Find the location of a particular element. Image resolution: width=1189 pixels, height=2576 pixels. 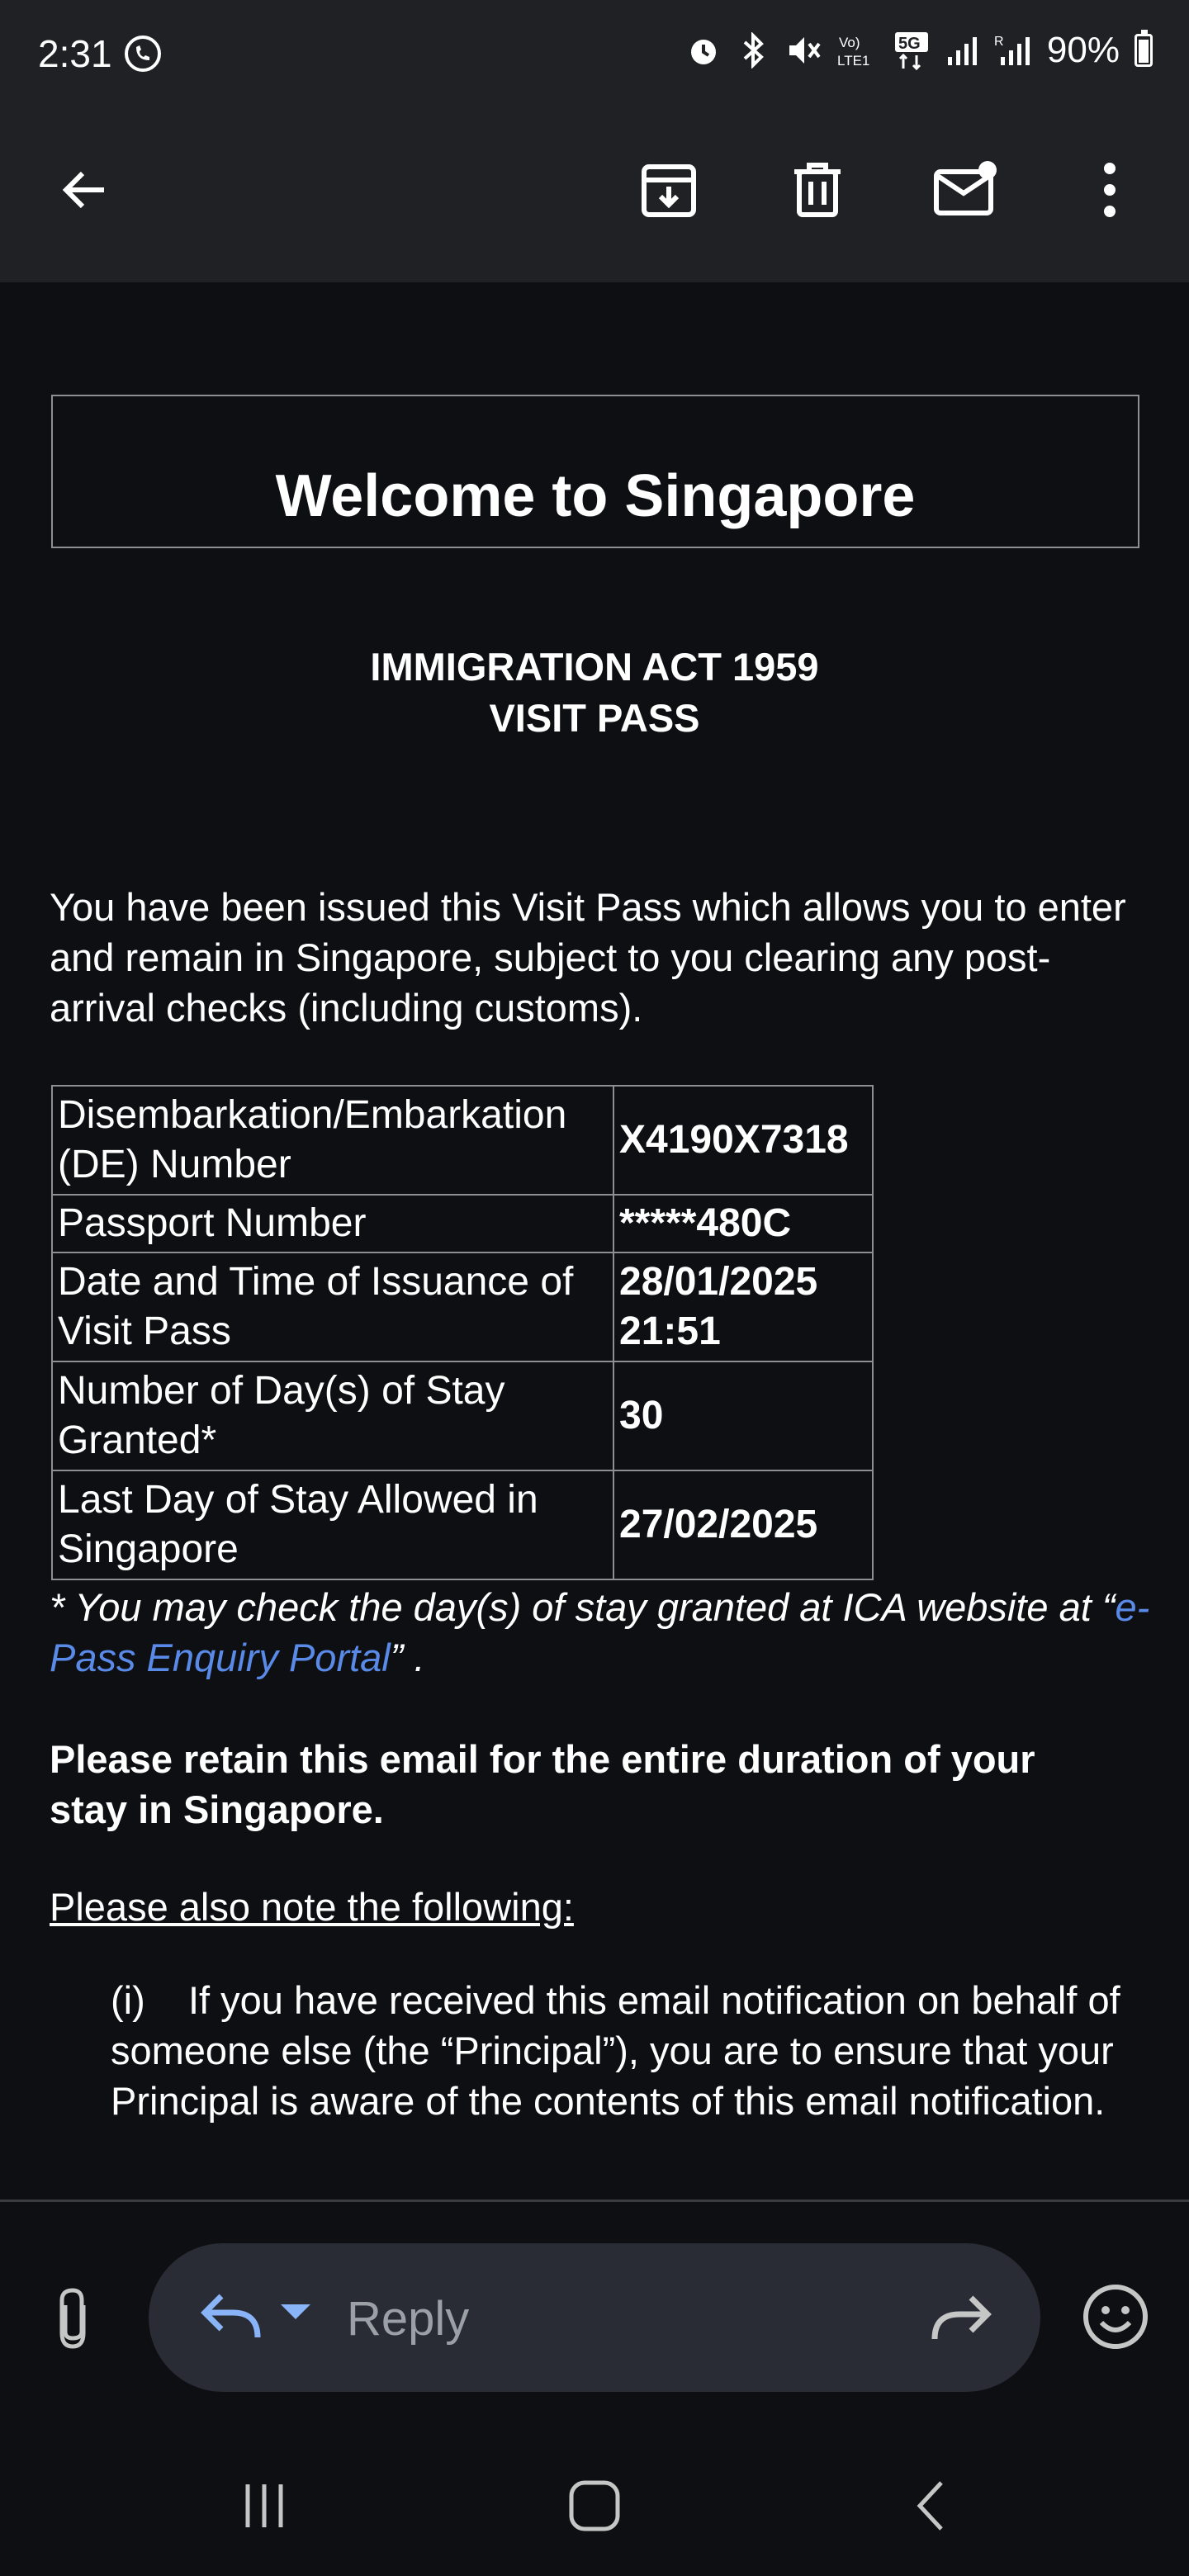

archive-icon is located at coordinates (669, 190).